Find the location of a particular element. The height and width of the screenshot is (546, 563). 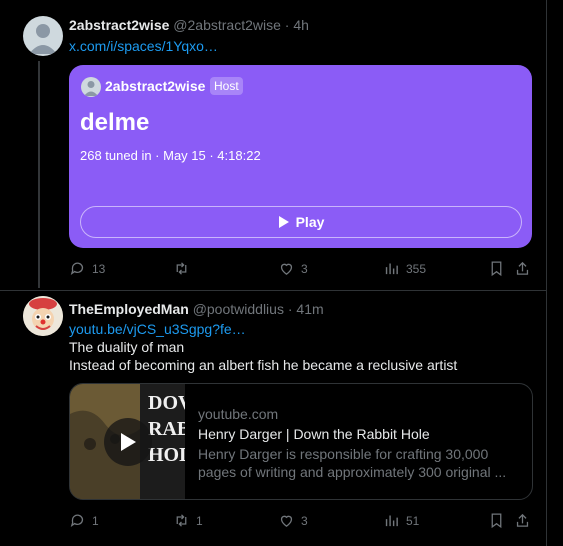

space-meta: 268 tuned in · May 15 · 4:18:22 is located at coordinates (170, 155).